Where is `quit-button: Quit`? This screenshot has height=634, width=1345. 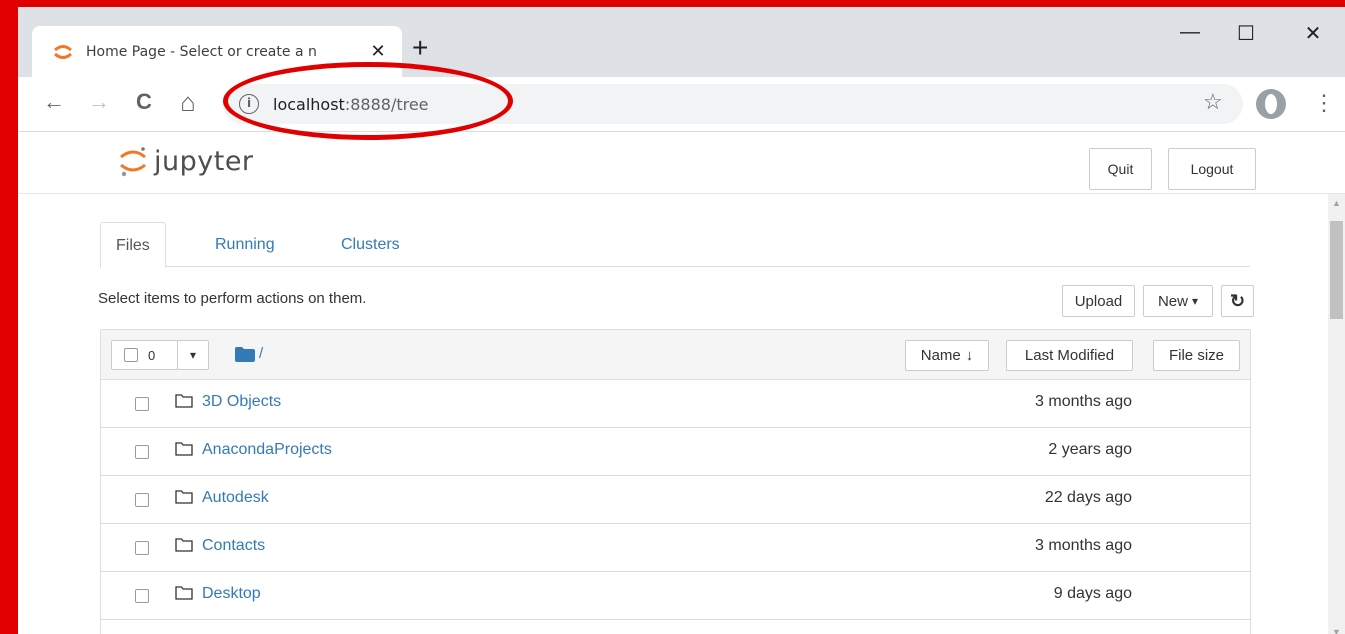
quit-button: Quit is located at coordinates (1120, 169).